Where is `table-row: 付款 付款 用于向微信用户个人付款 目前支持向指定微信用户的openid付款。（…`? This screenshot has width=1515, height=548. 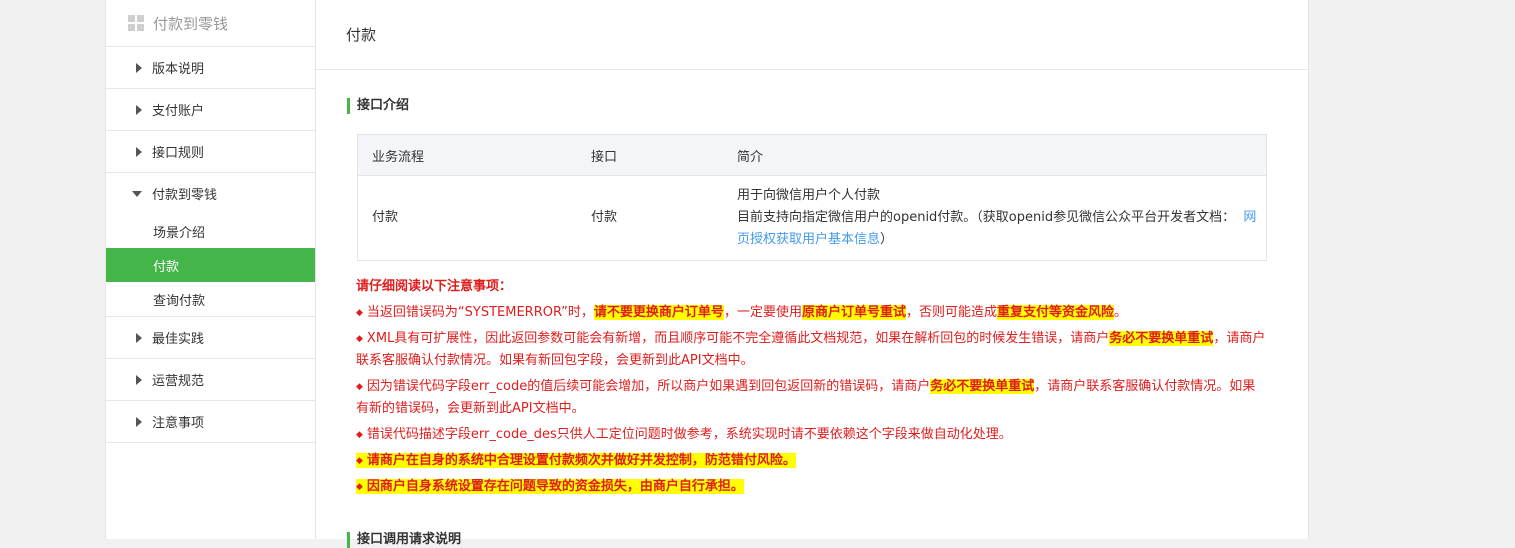
table-row: 付款 付款 用于向微信用户个人付款 目前支持向指定微信用户的openid付款。（… is located at coordinates (812, 218).